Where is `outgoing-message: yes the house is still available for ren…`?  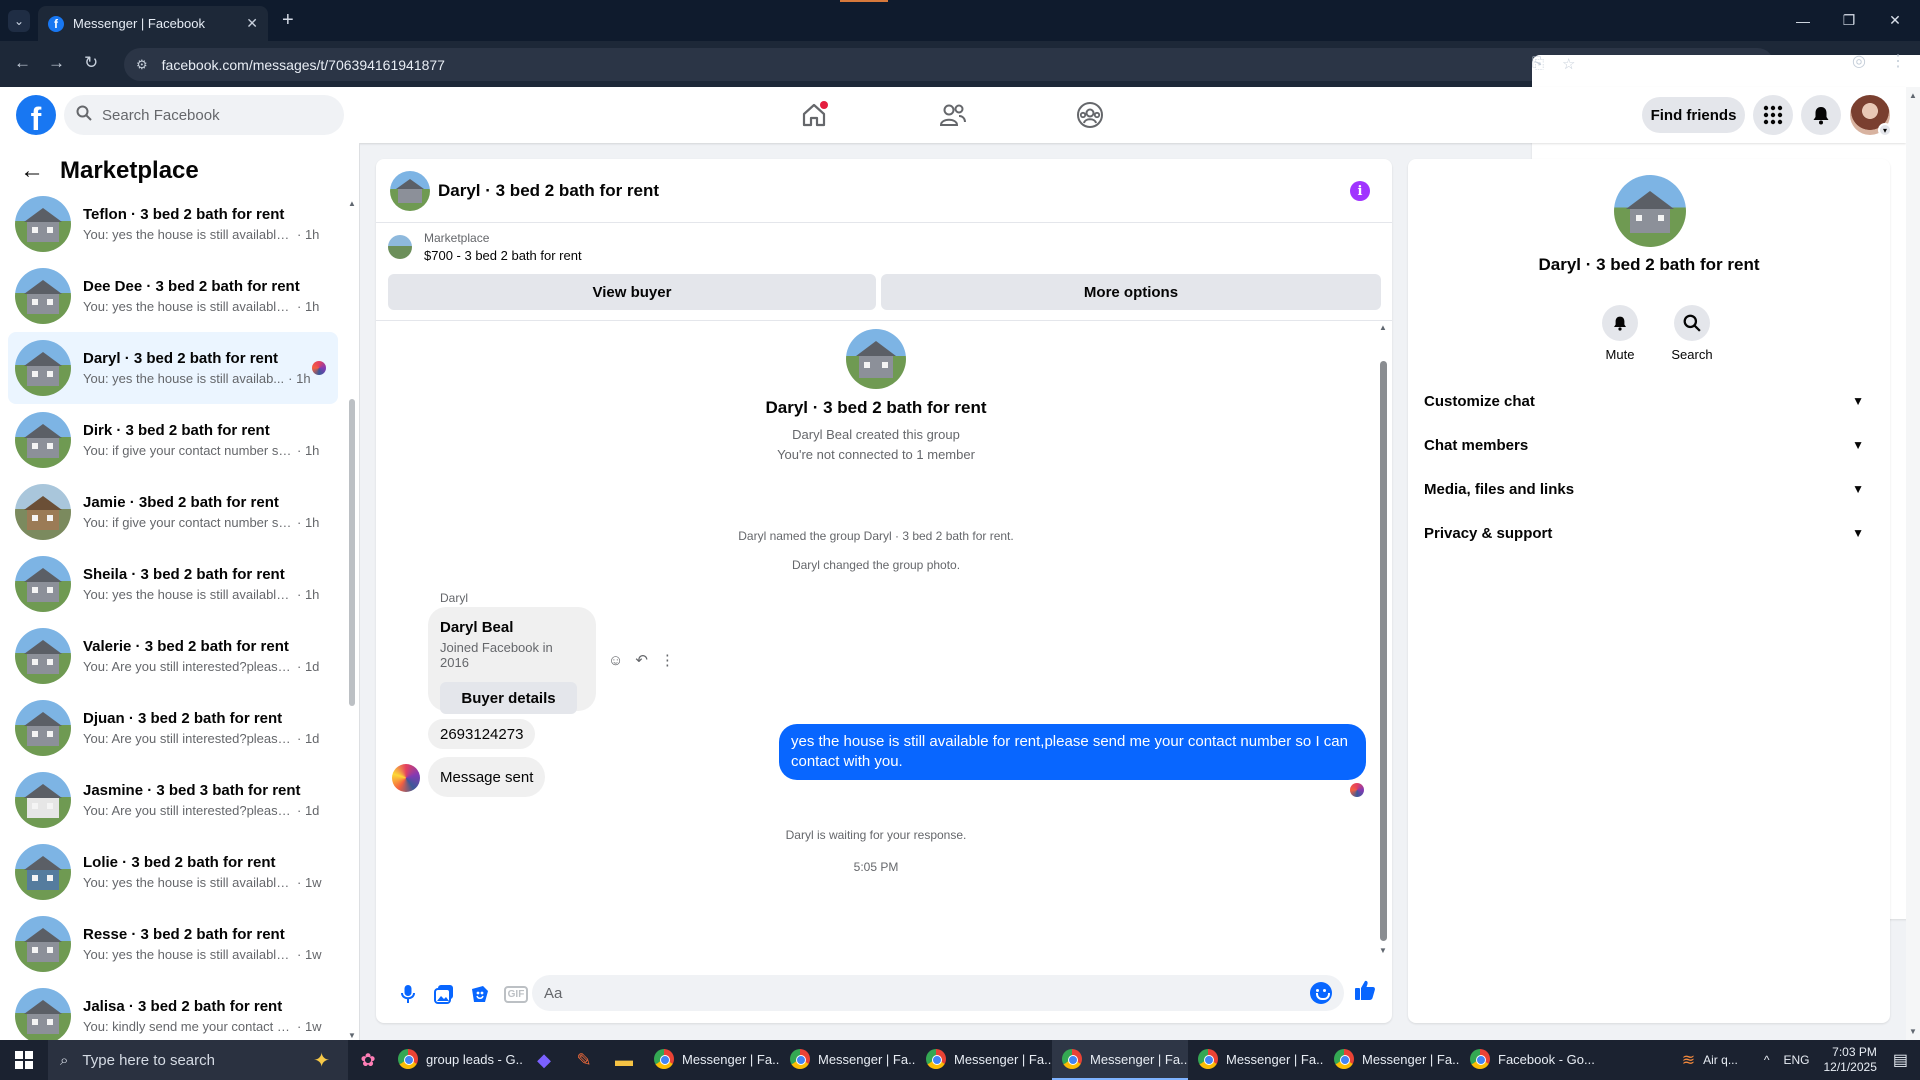 outgoing-message: yes the house is still available for ren… is located at coordinates (1072, 752).